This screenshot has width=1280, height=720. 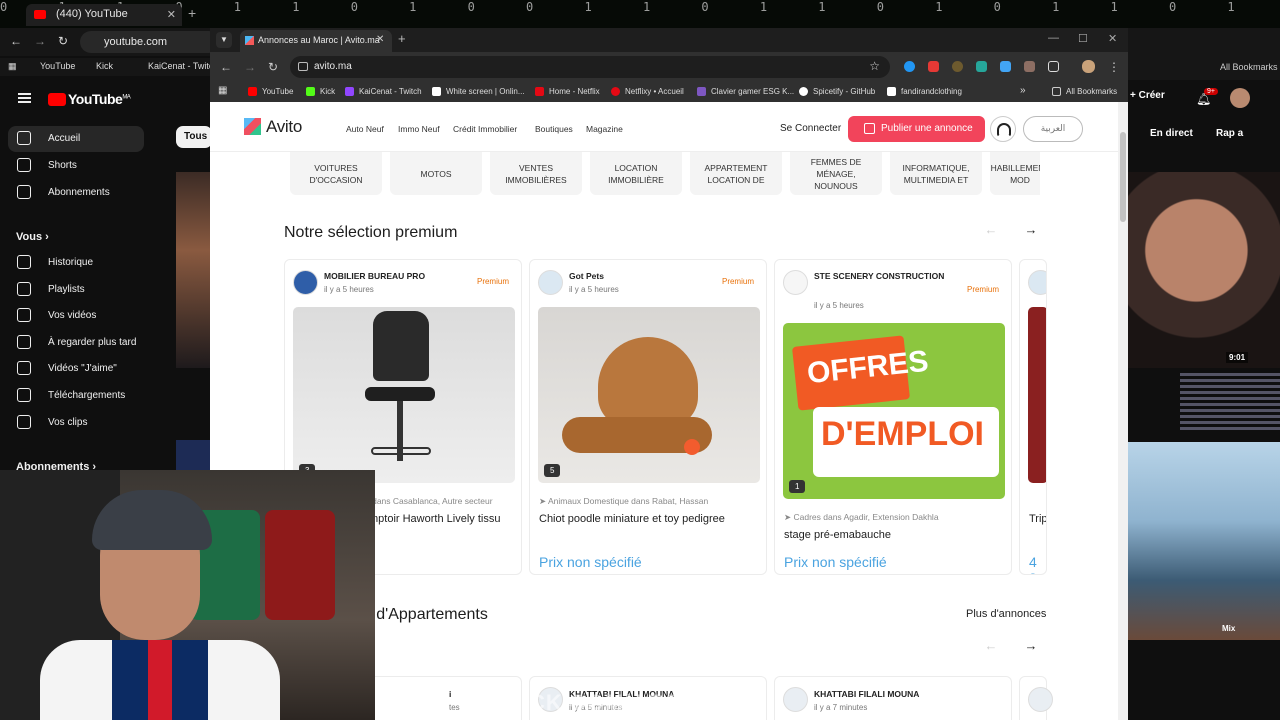 I want to click on nav-credit-immobilier: Crédit Immobilier, so click(x=485, y=129).